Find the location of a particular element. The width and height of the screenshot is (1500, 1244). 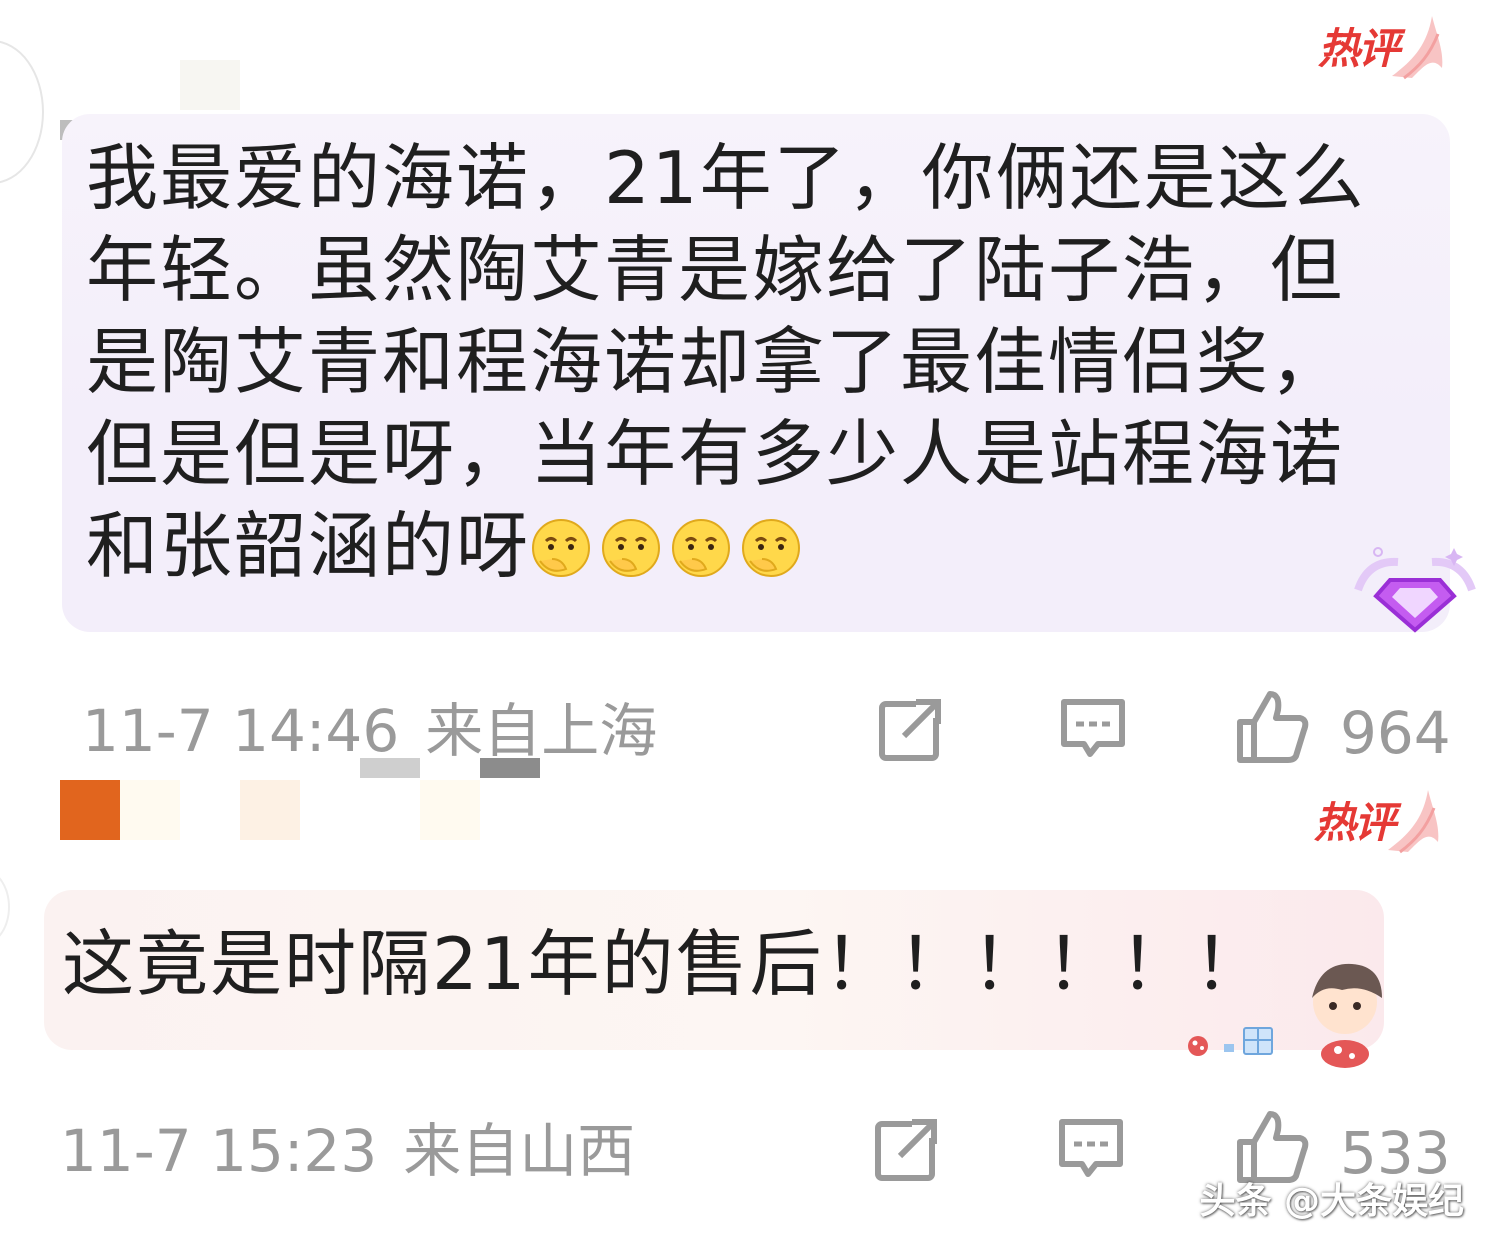

comment-meta: 11-7 14:46 来自上海 is located at coordinates (369, 731).